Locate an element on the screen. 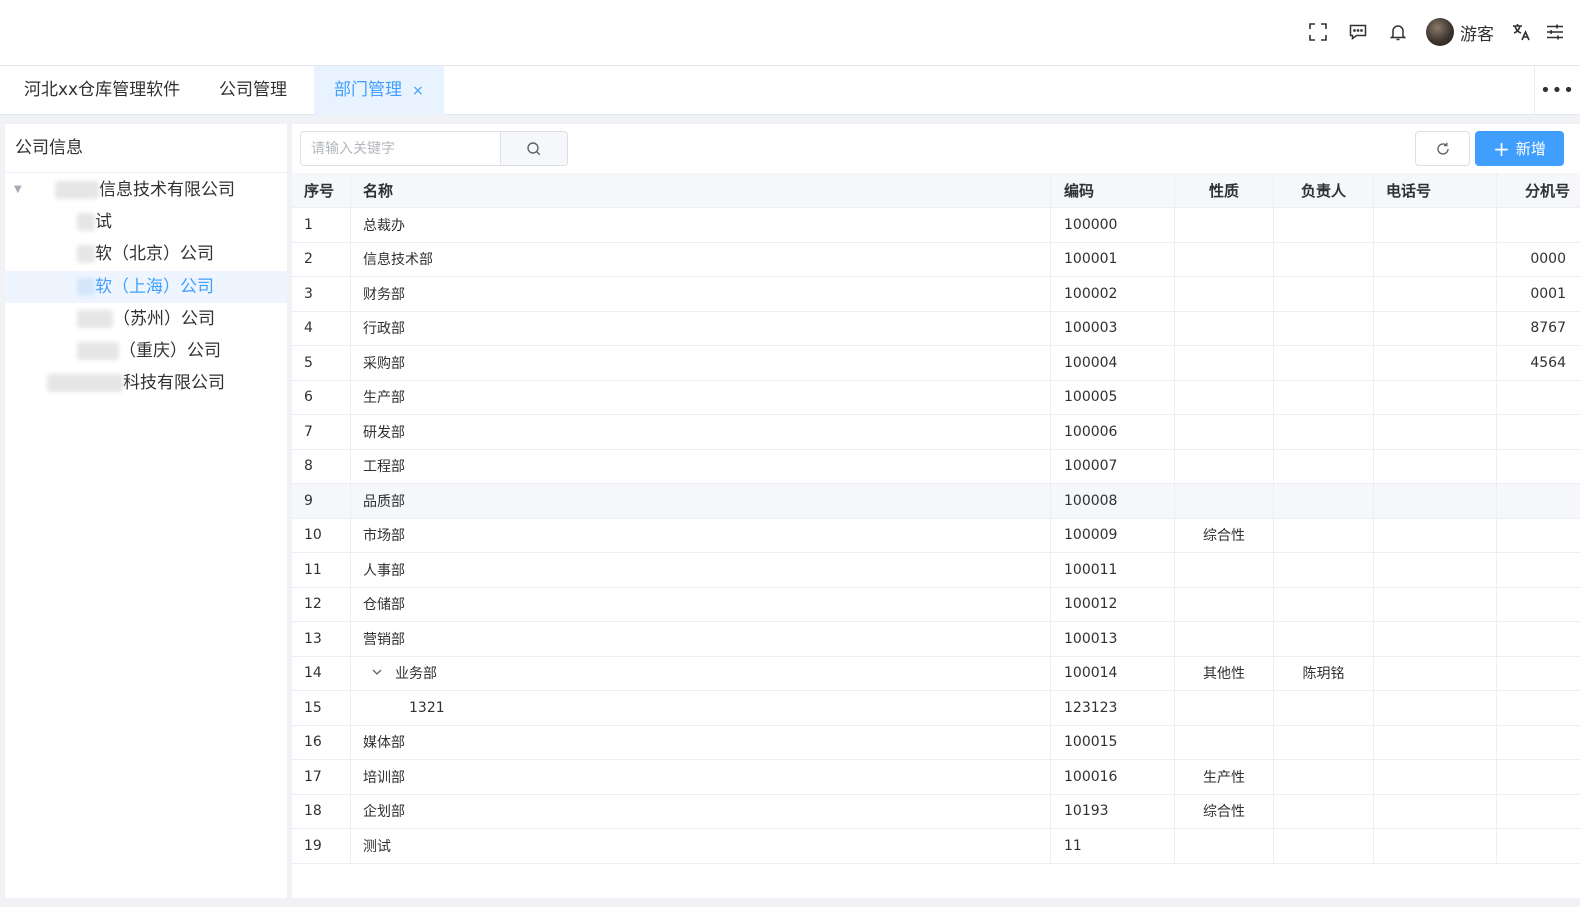 The image size is (1580, 907). col-header-extension: 分机号 is located at coordinates (1538, 190).